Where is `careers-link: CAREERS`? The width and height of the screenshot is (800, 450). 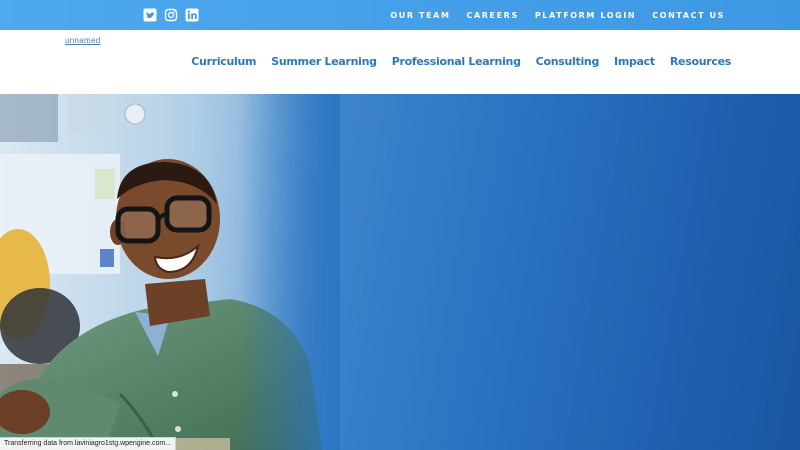
careers-link: CAREERS is located at coordinates (493, 15).